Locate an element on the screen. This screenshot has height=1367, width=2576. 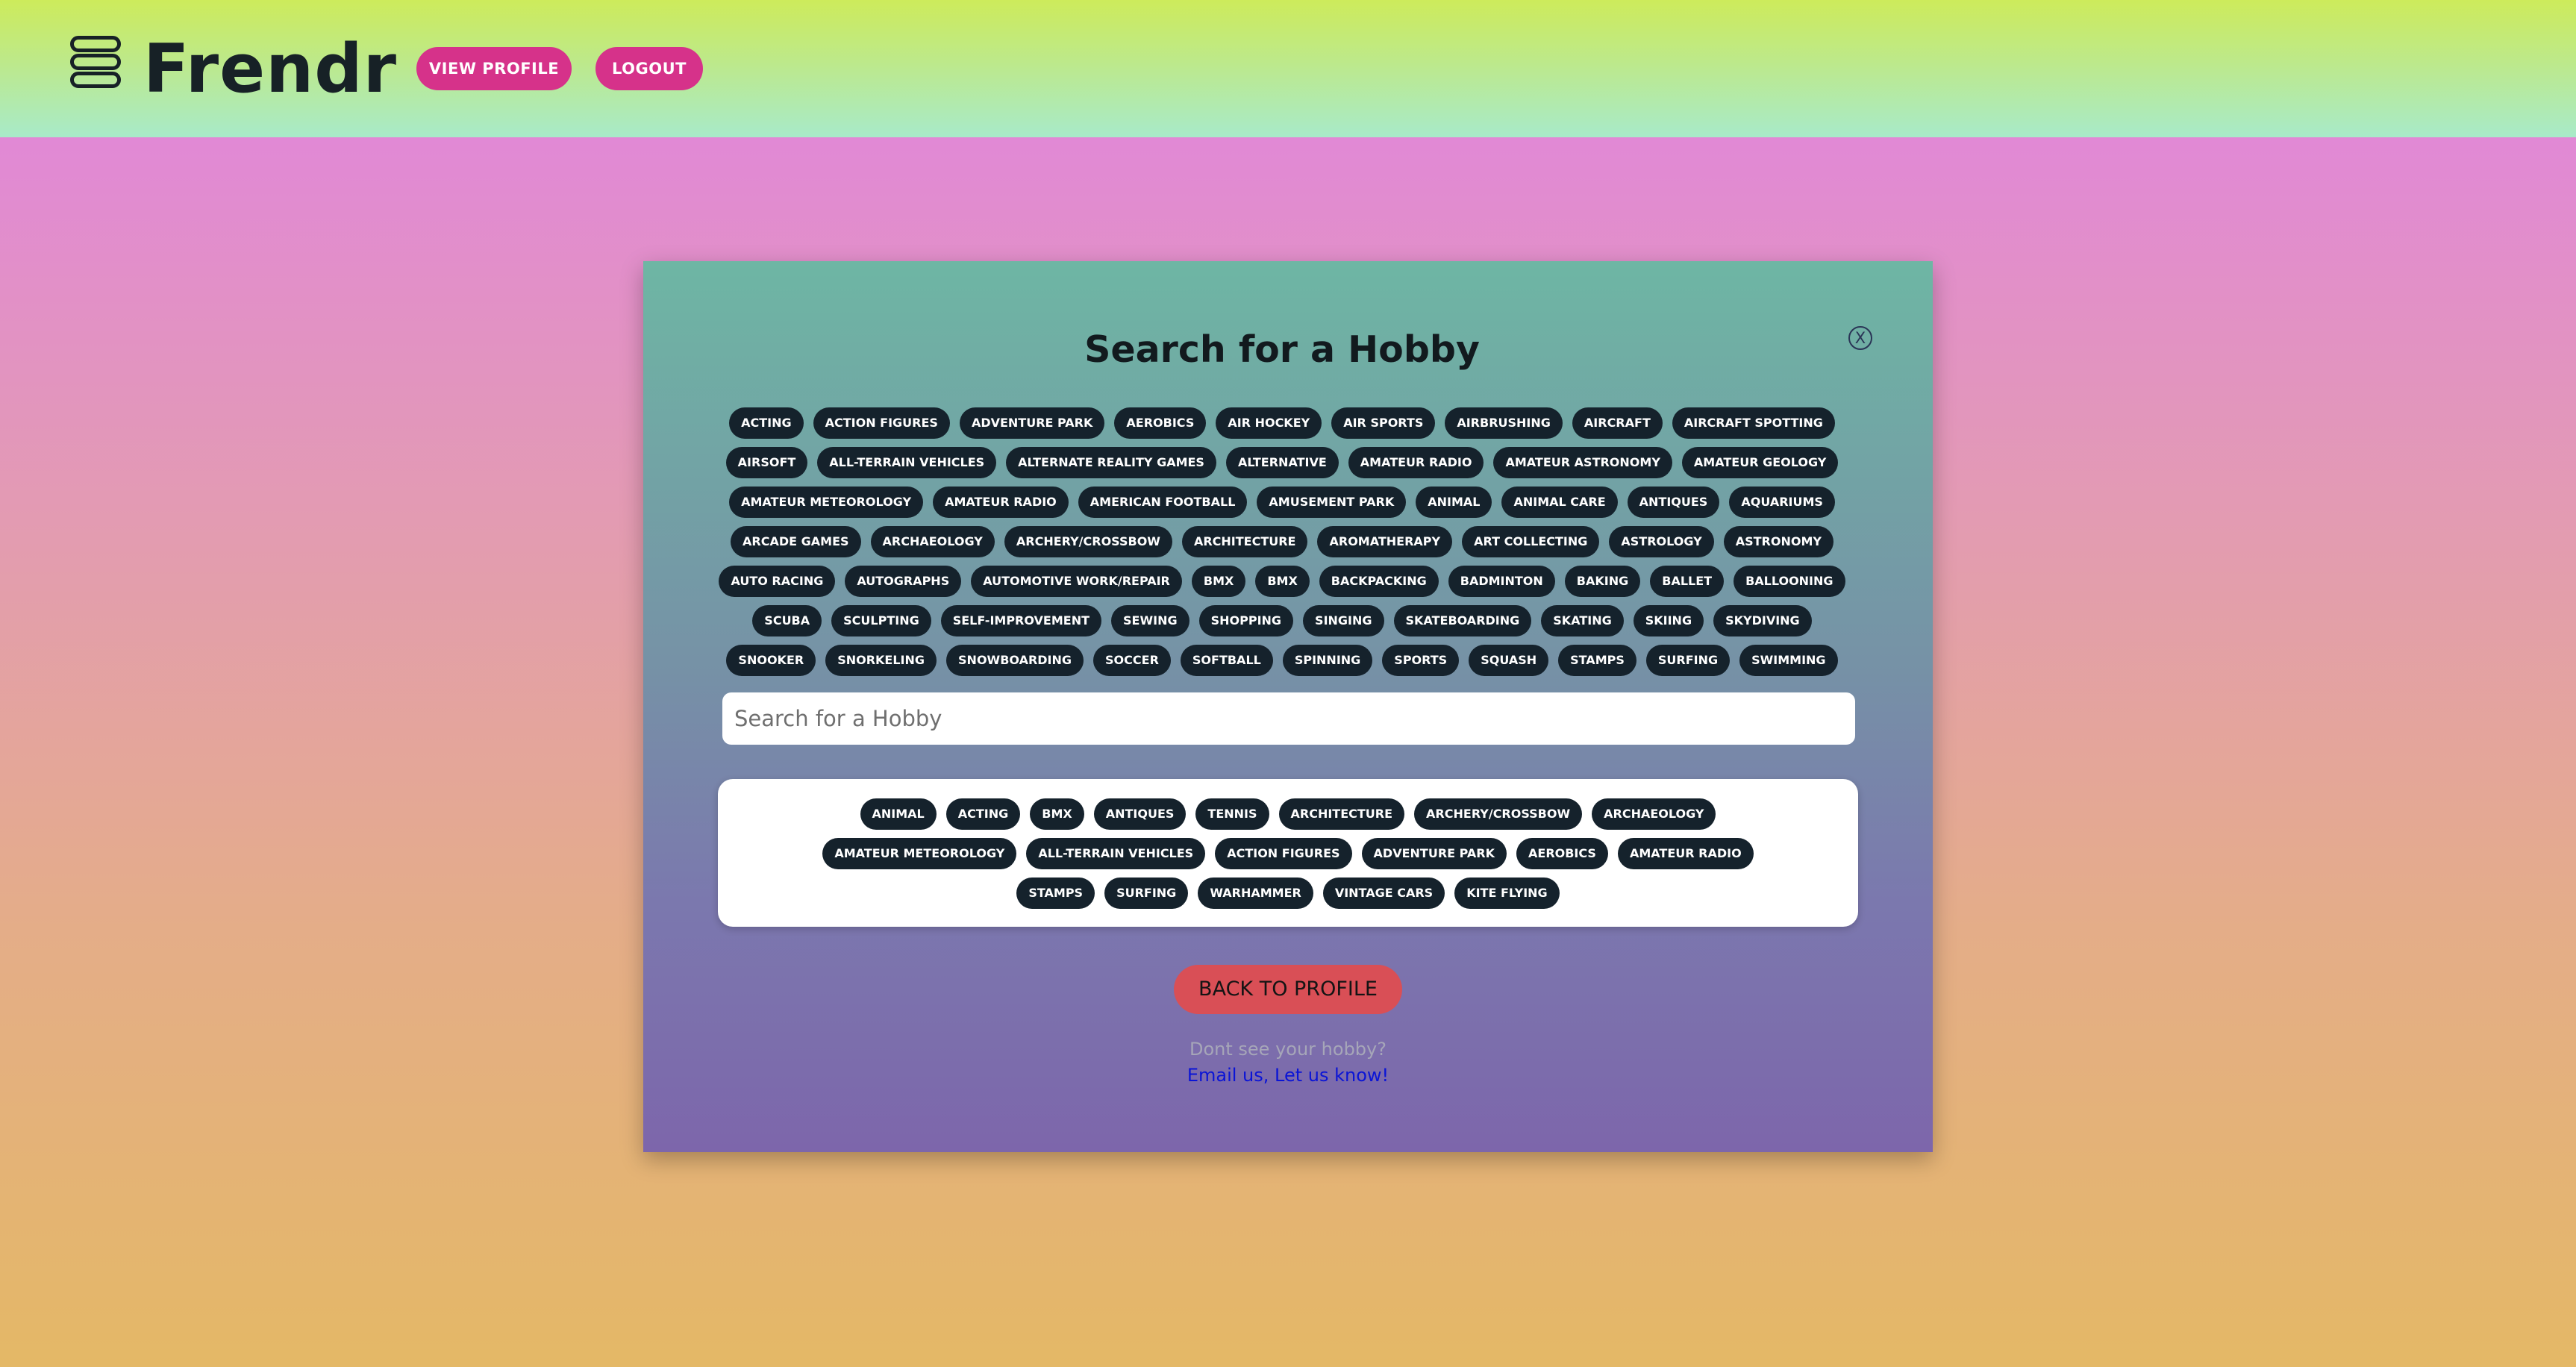
hobby-chip: SWIMMING is located at coordinates (1788, 660).